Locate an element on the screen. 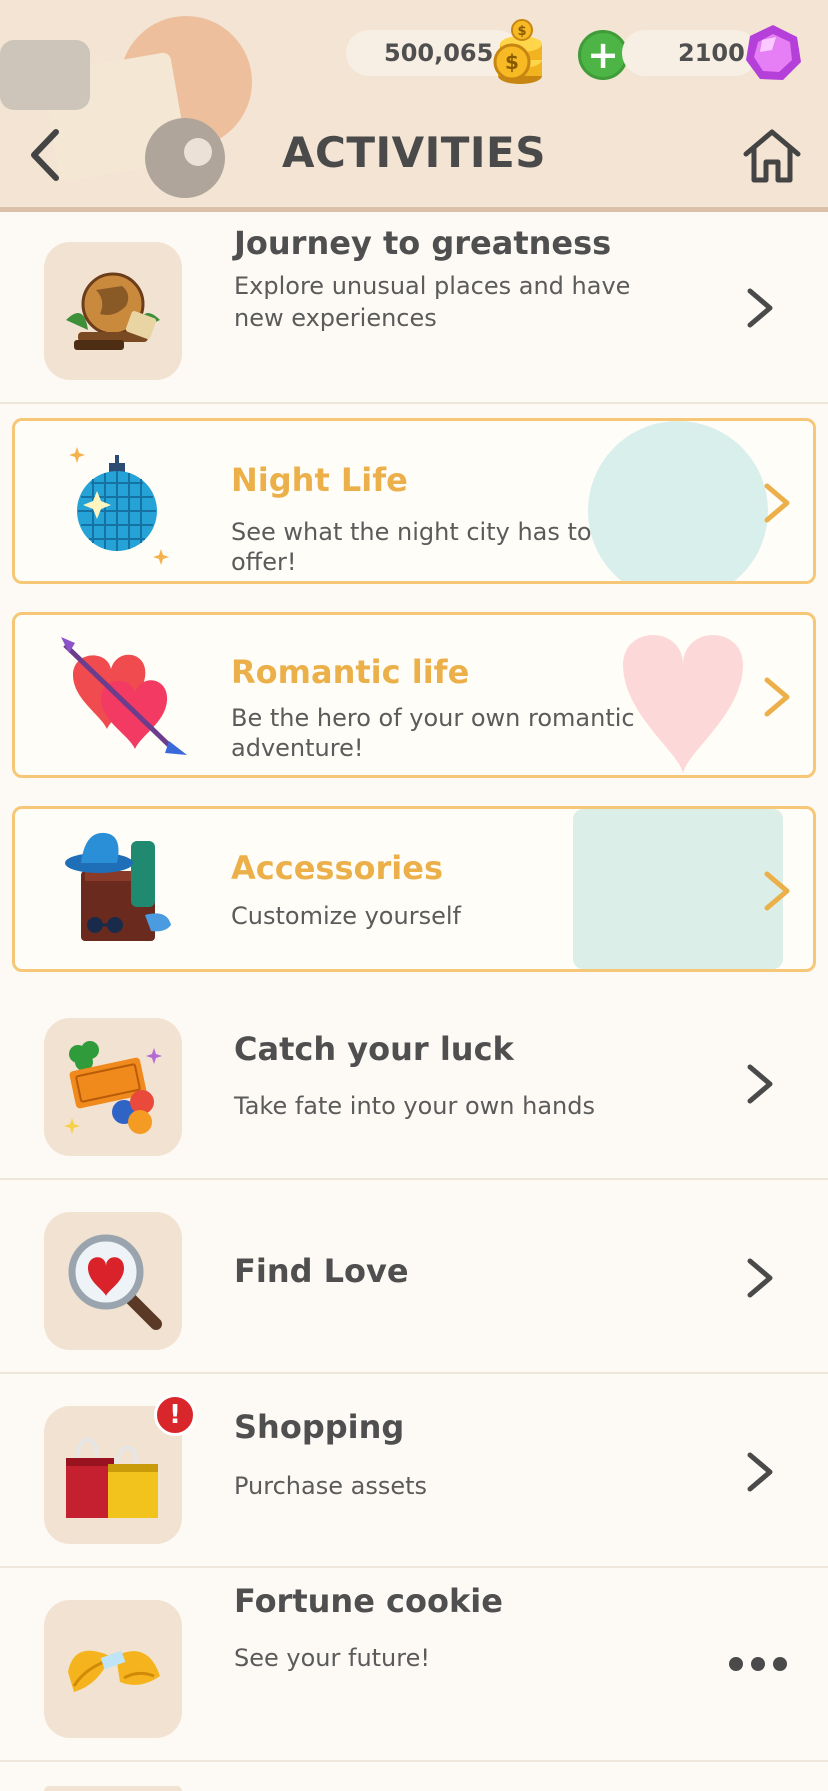  activity-subtitle: Customize yourself is located at coordinates (346, 916).